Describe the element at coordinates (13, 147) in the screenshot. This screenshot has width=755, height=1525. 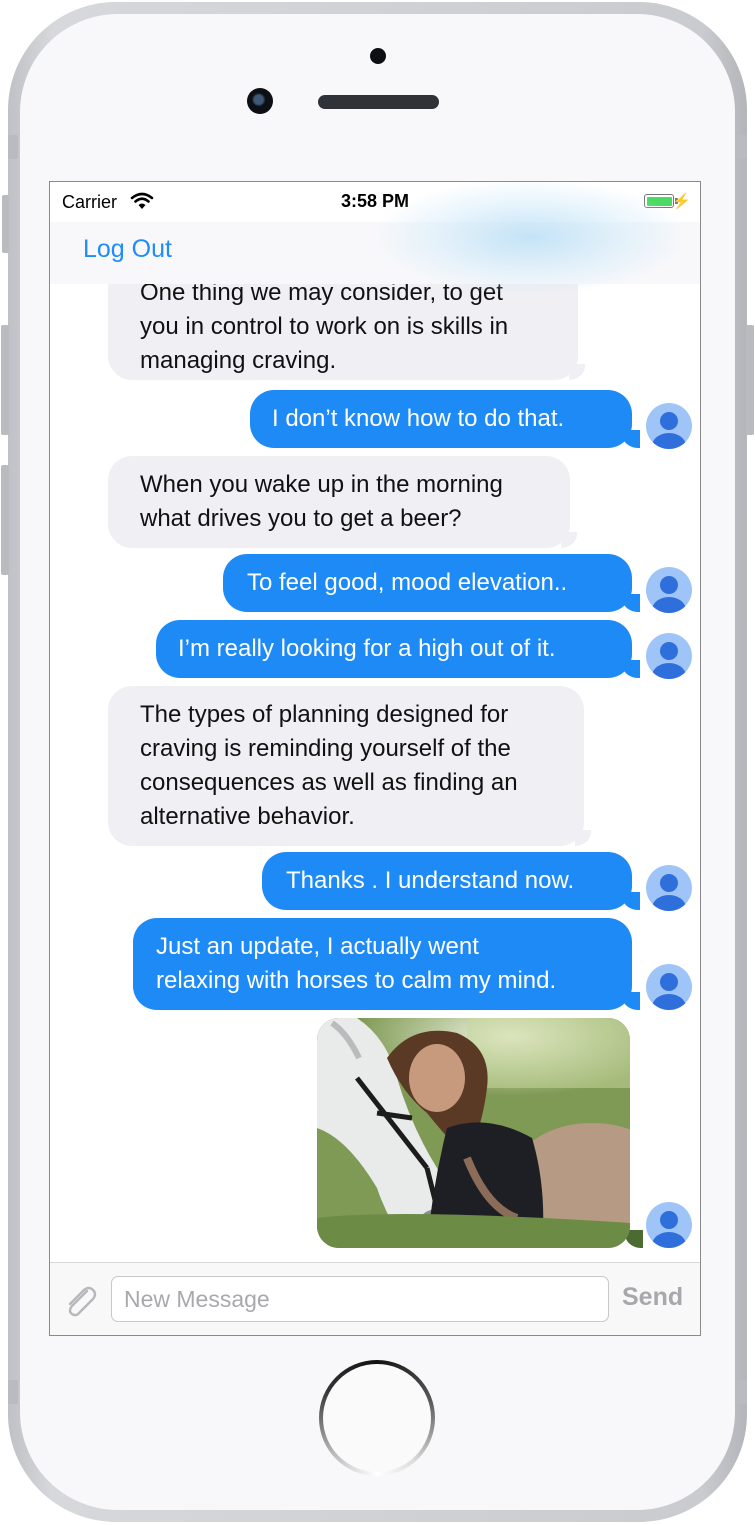
I see `frame-band-left-top` at that location.